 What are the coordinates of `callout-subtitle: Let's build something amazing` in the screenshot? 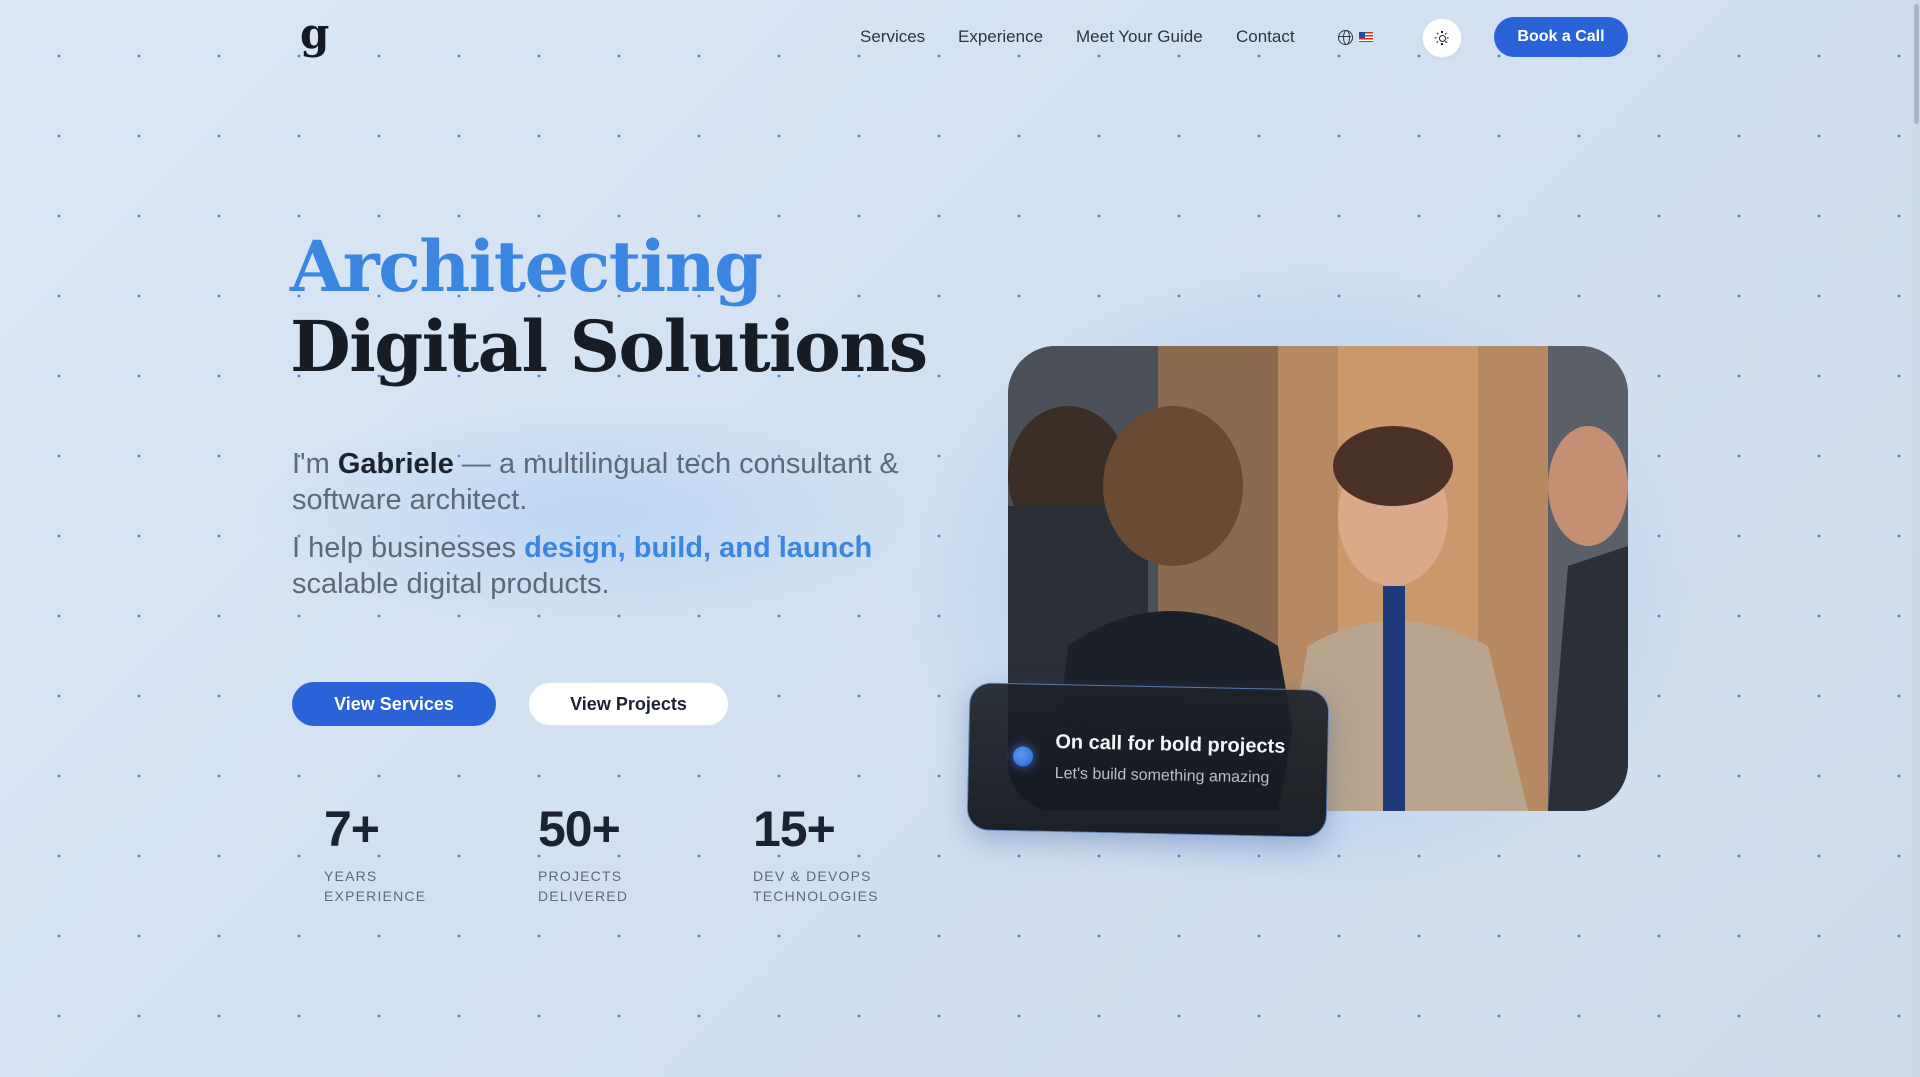 It's located at (1162, 776).